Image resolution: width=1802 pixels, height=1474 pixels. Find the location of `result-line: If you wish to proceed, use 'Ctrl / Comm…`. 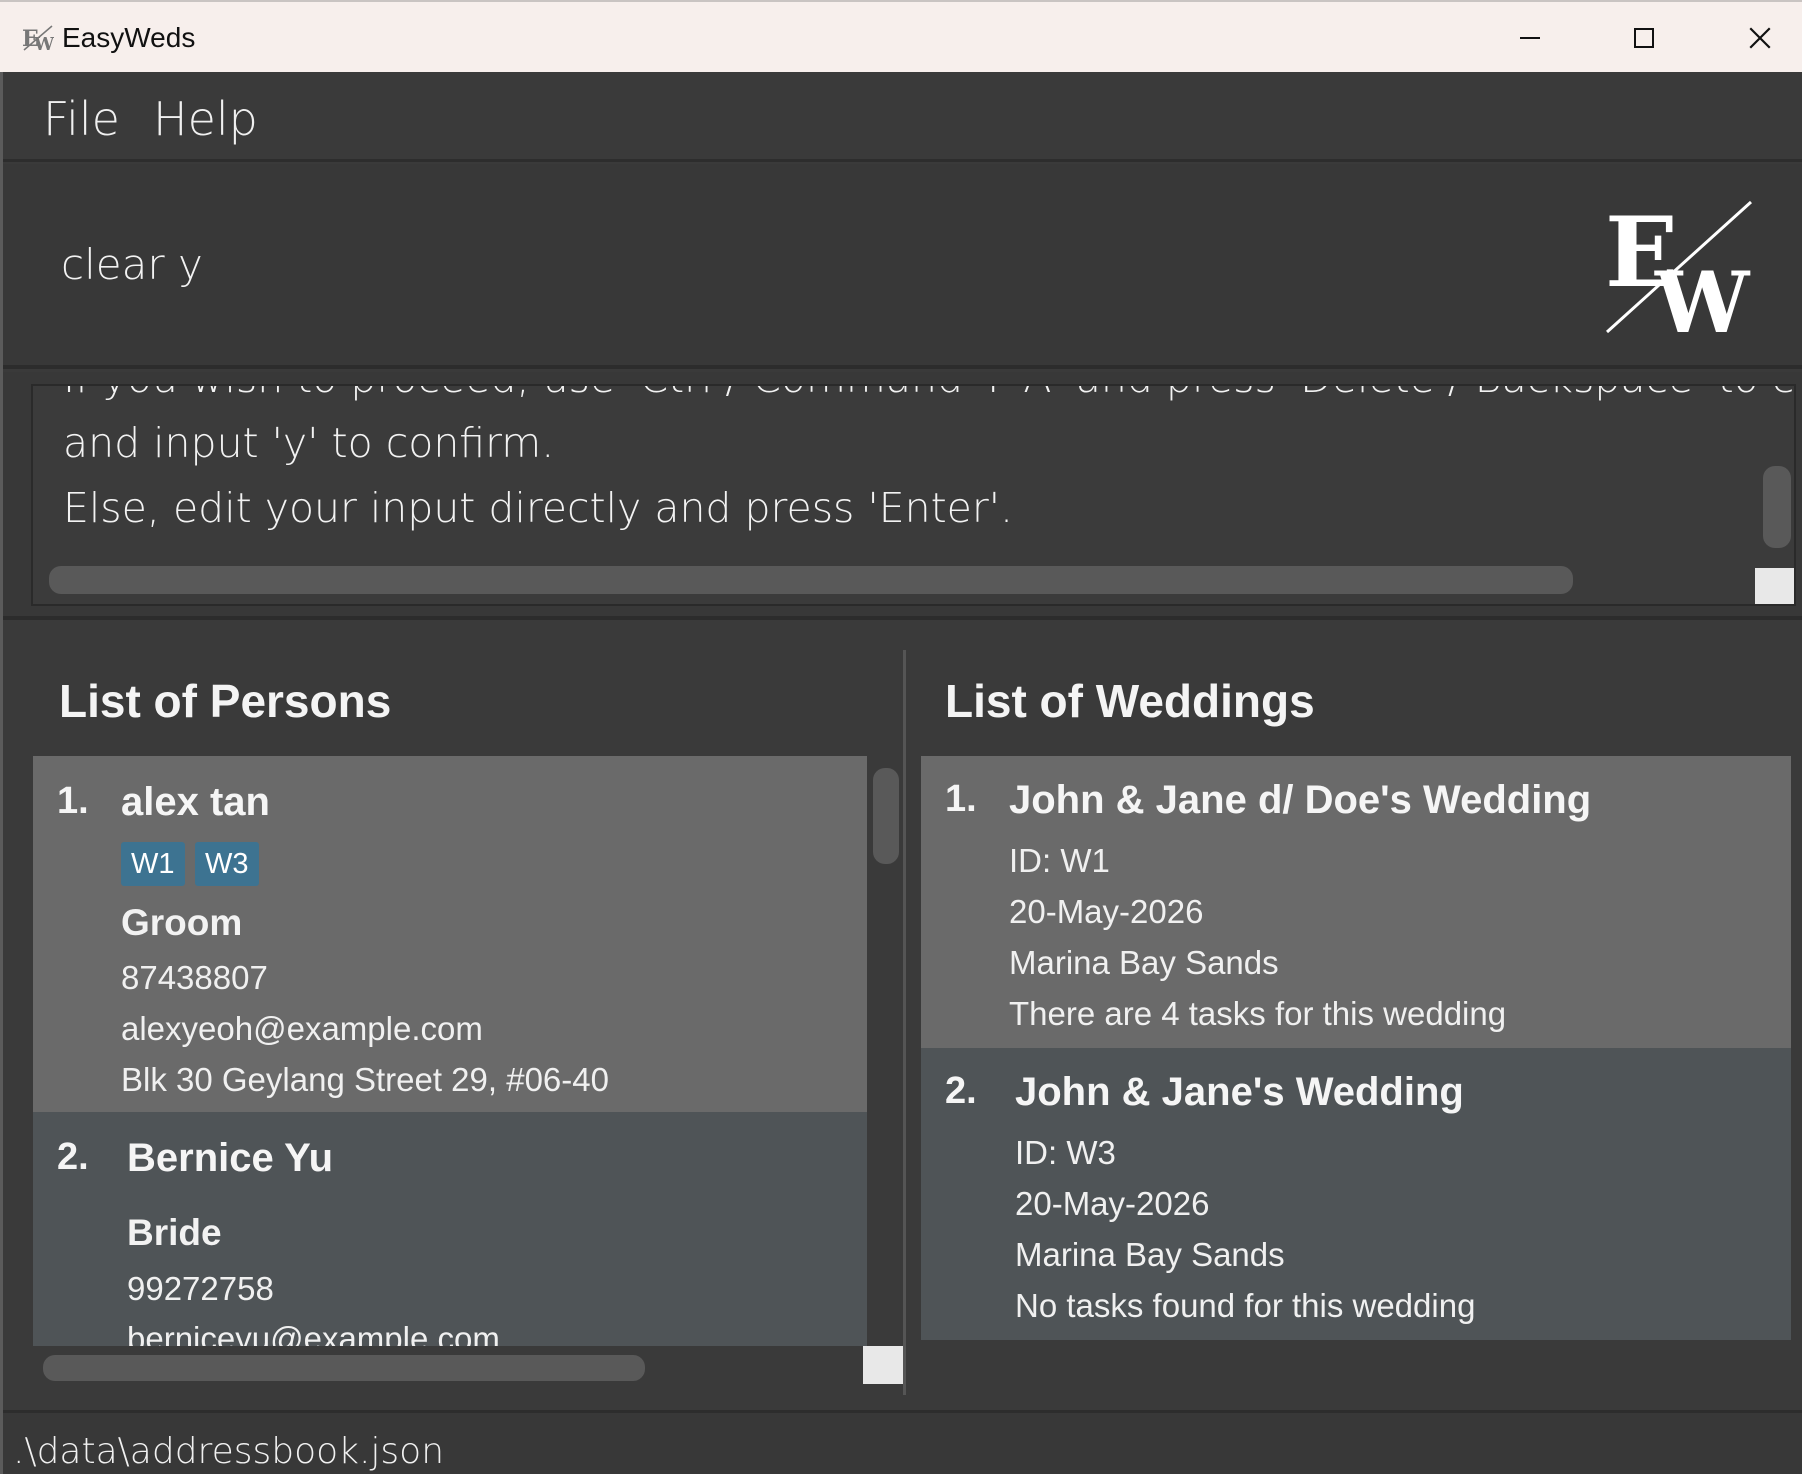

result-line: If you wish to proceed, use 'Ctrl / Comm… is located at coordinates (928, 398).